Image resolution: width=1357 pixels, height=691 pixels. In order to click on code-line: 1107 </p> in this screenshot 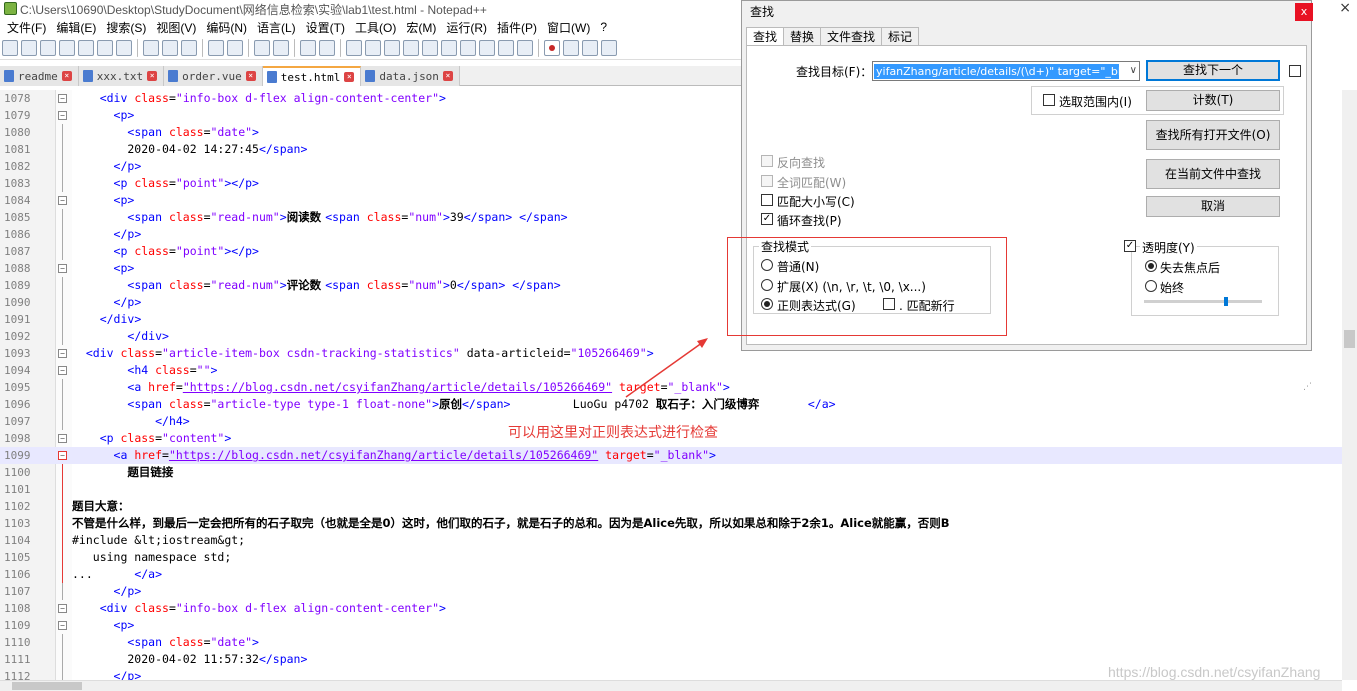, I will do `click(671, 591)`.